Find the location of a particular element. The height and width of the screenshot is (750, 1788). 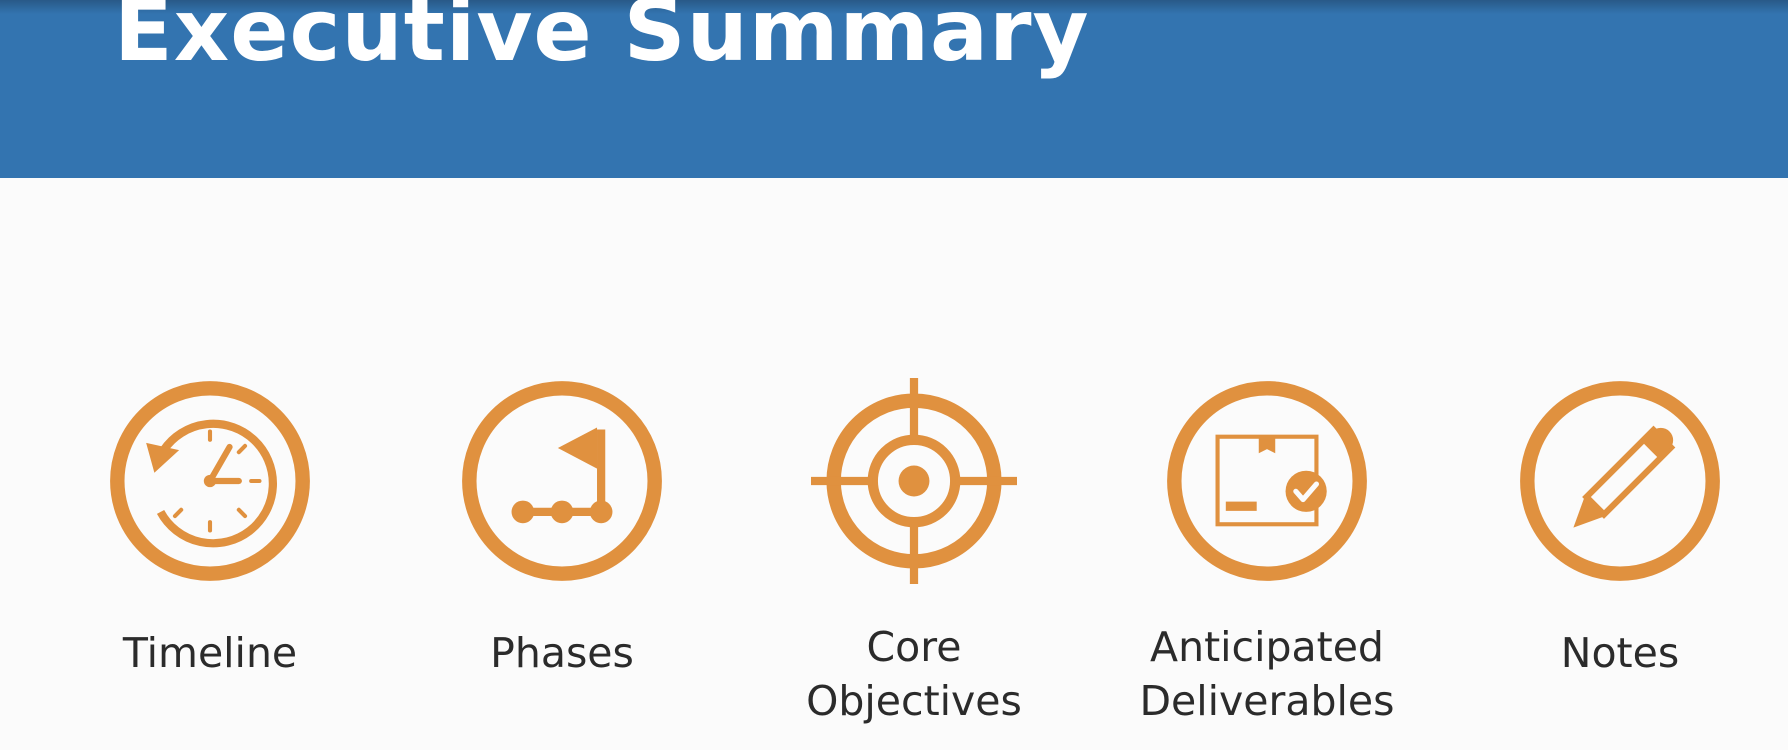

target-crosshair-icon is located at coordinates (914, 481).